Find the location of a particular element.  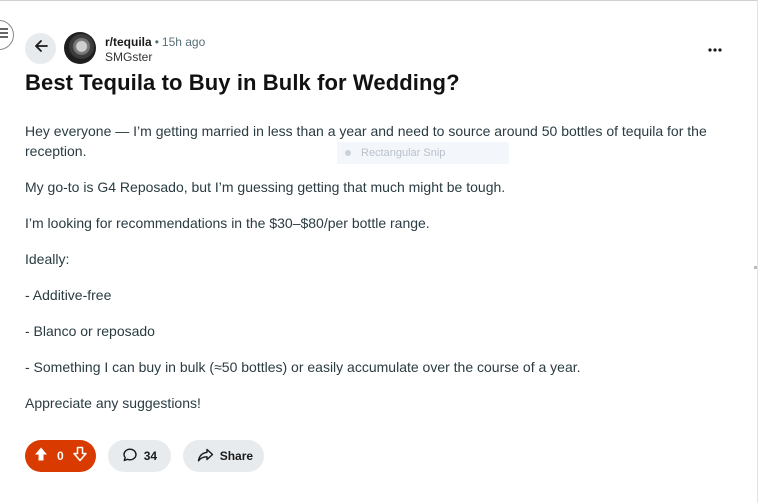

snip-tooltip-ghost: Rectangular Snip is located at coordinates (423, 153).